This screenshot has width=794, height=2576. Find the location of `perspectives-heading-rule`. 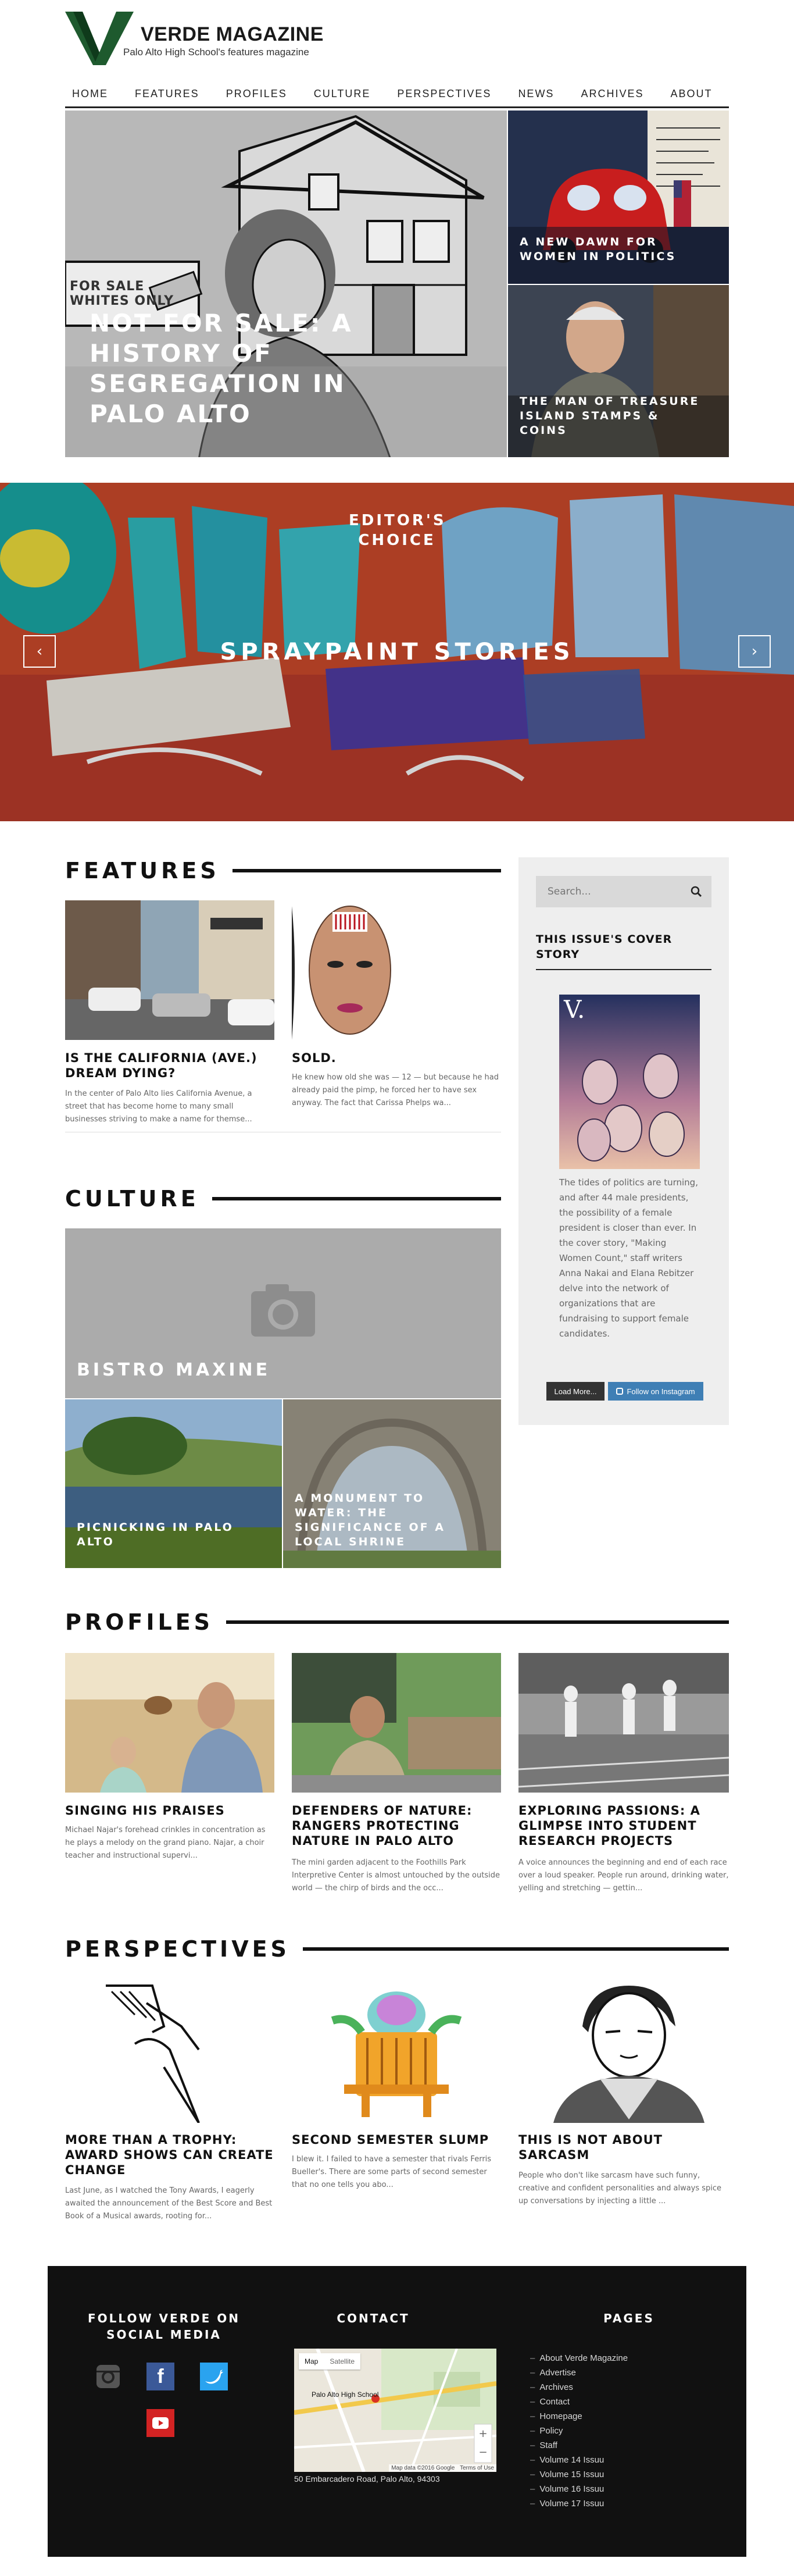

perspectives-heading-rule is located at coordinates (515, 1949).